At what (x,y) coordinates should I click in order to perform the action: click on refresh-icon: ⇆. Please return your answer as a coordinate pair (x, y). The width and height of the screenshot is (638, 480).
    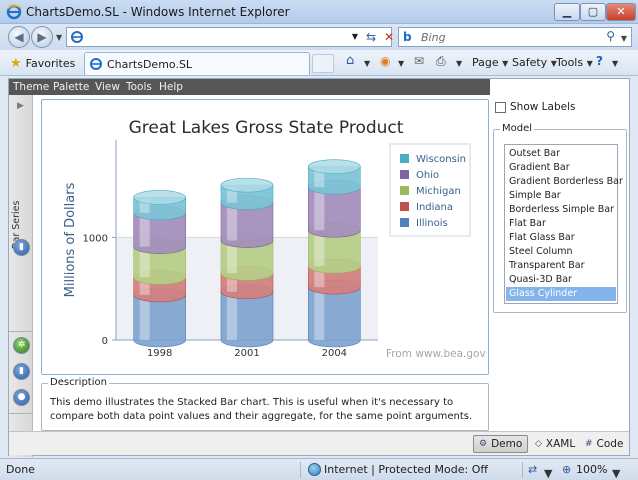
    Looking at the image, I should click on (371, 37).